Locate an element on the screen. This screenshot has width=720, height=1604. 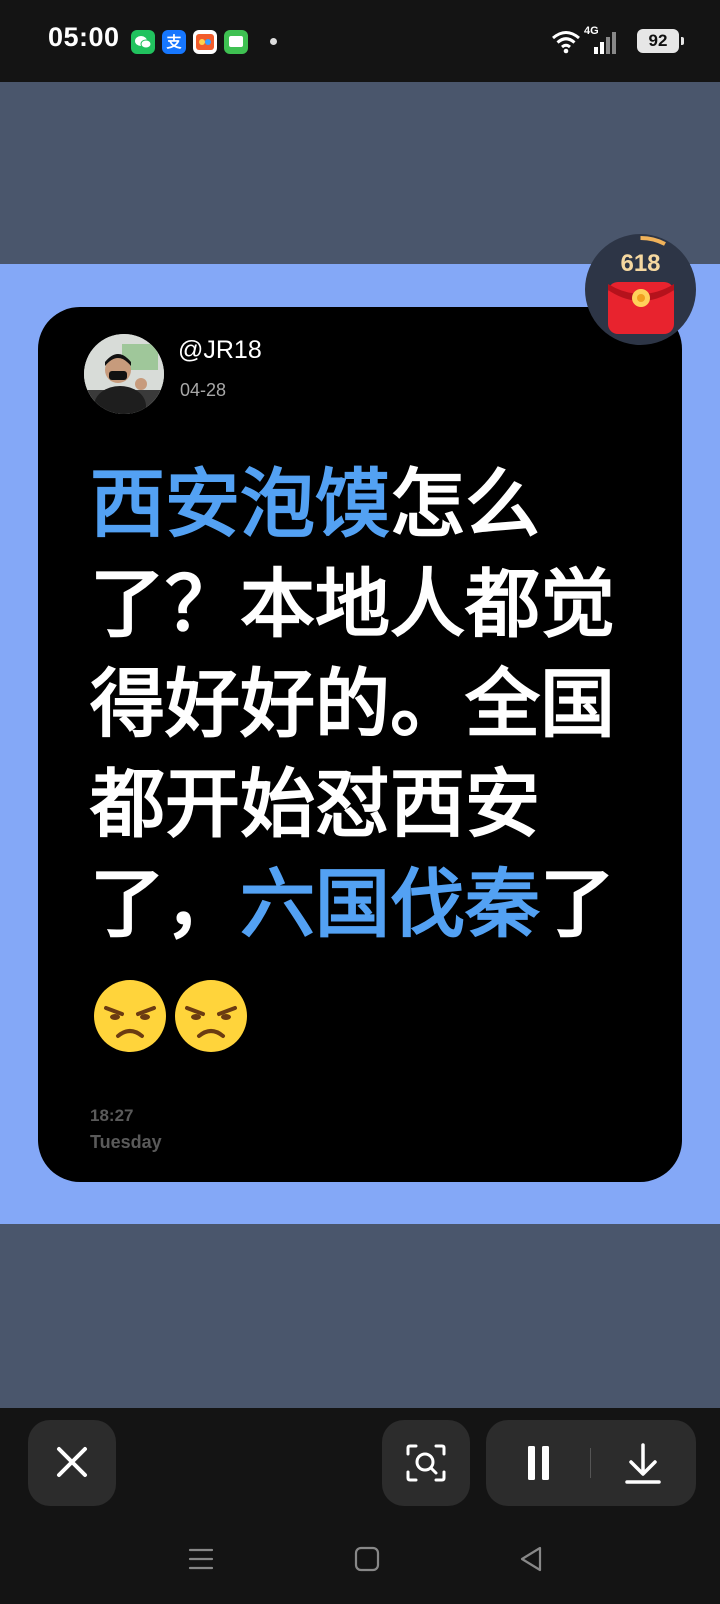
post-text-line-4: 都开始怼西安 is located at coordinates (315, 804).